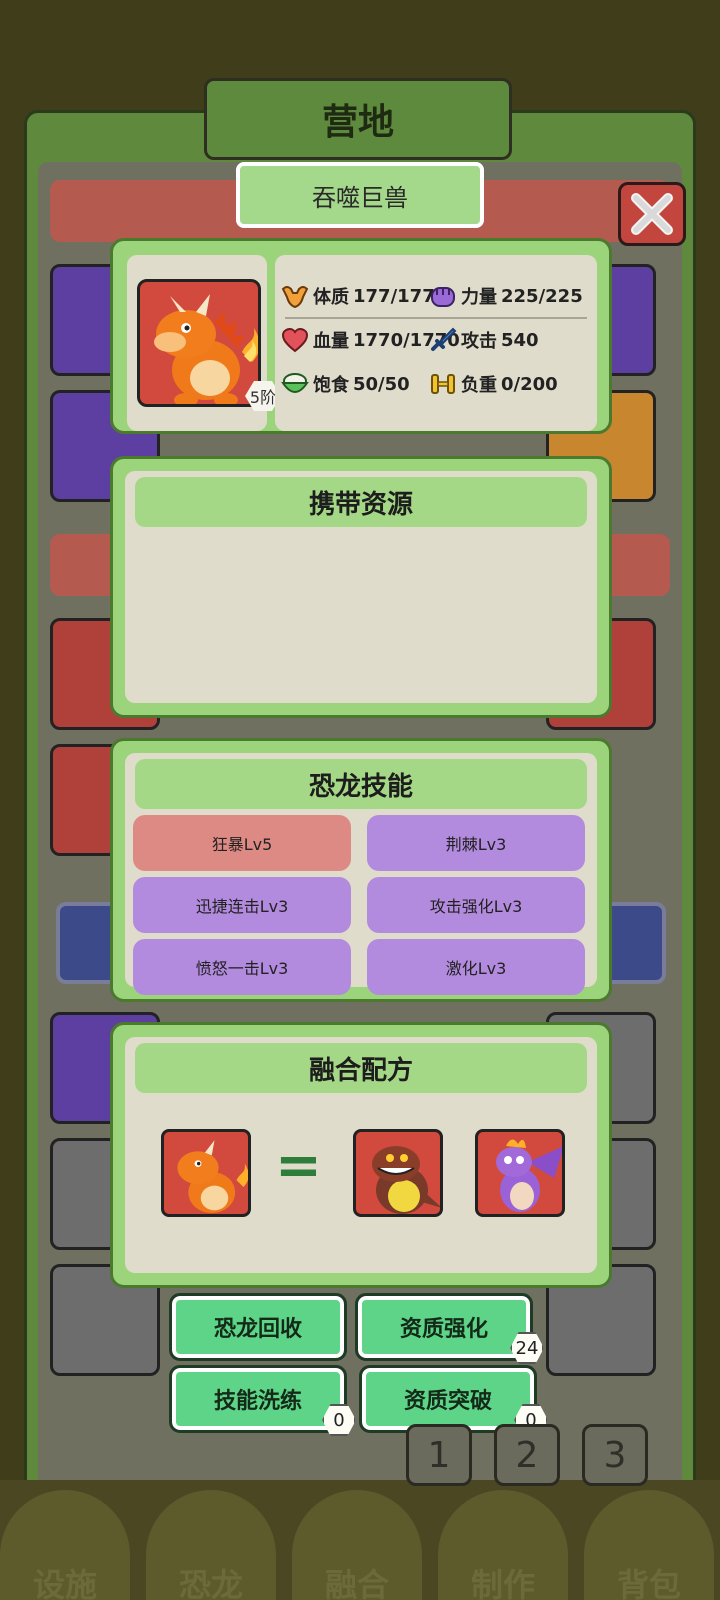 The width and height of the screenshot is (720, 1600). I want to click on enhance-aptitude-button: 资质强化, so click(444, 1327).